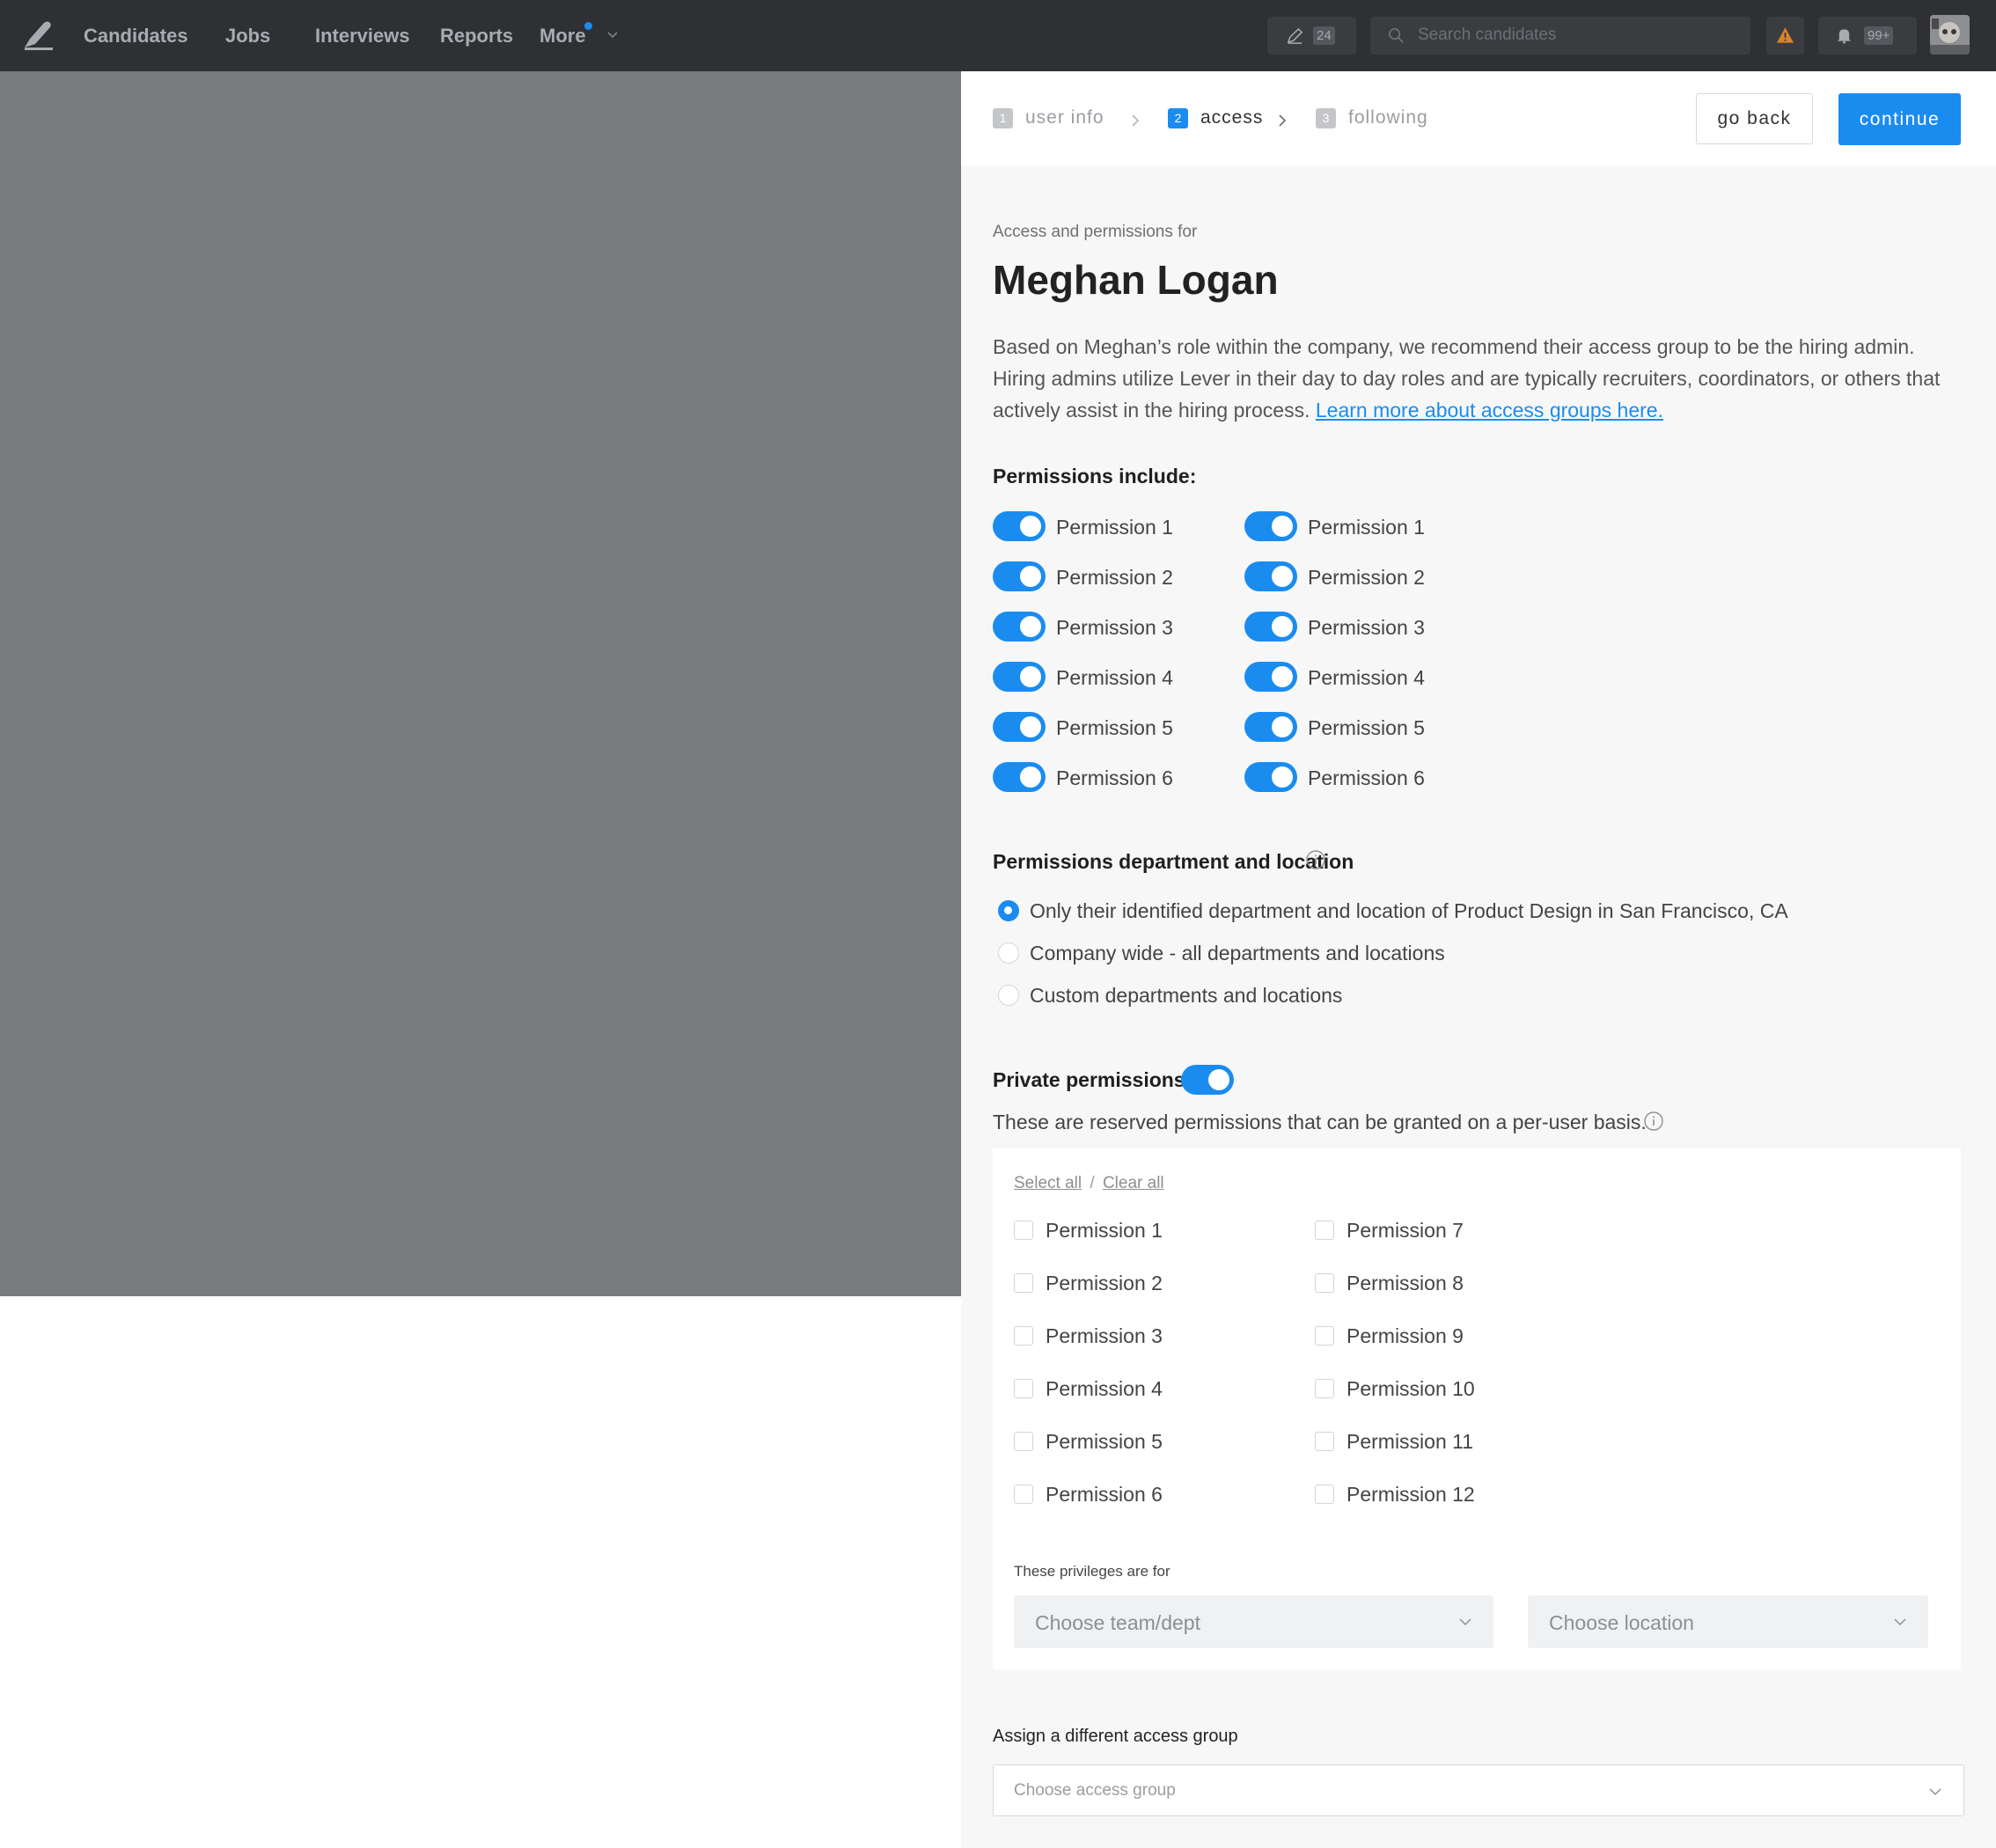 This screenshot has height=1848, width=1996. I want to click on nav-jobs: Jobs, so click(247, 37).